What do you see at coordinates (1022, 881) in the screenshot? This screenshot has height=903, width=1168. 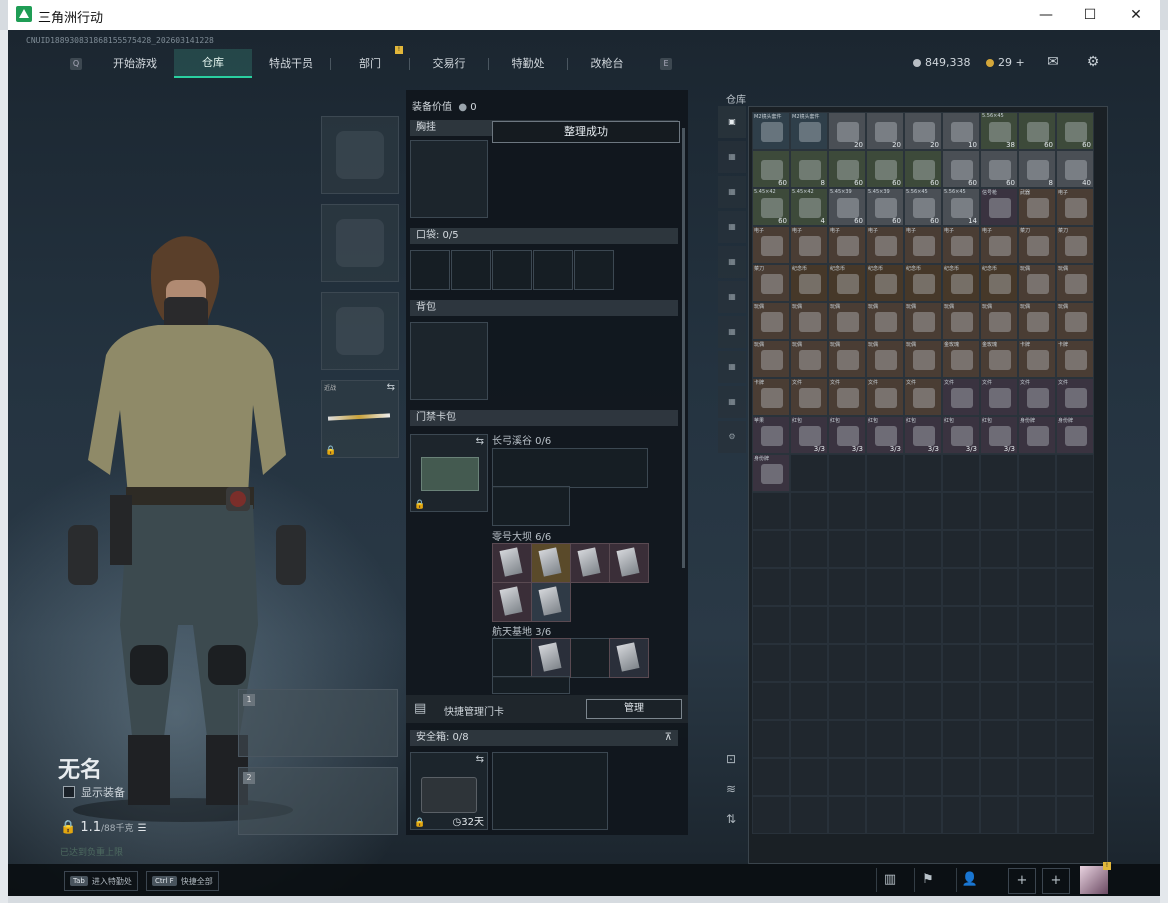 I see `add-squad-slot-button: +` at bounding box center [1022, 881].